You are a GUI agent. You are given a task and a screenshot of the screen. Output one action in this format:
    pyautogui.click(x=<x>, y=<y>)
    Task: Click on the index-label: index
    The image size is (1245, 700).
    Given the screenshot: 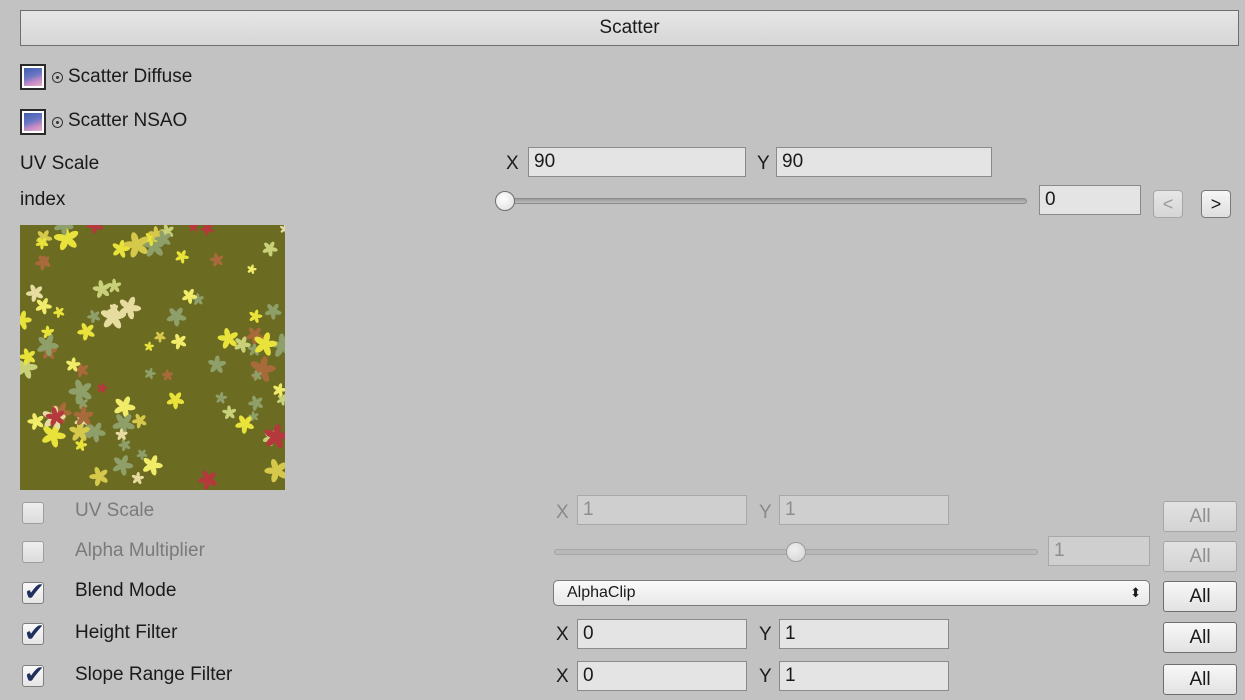 What is the action you would take?
    pyautogui.click(x=43, y=199)
    